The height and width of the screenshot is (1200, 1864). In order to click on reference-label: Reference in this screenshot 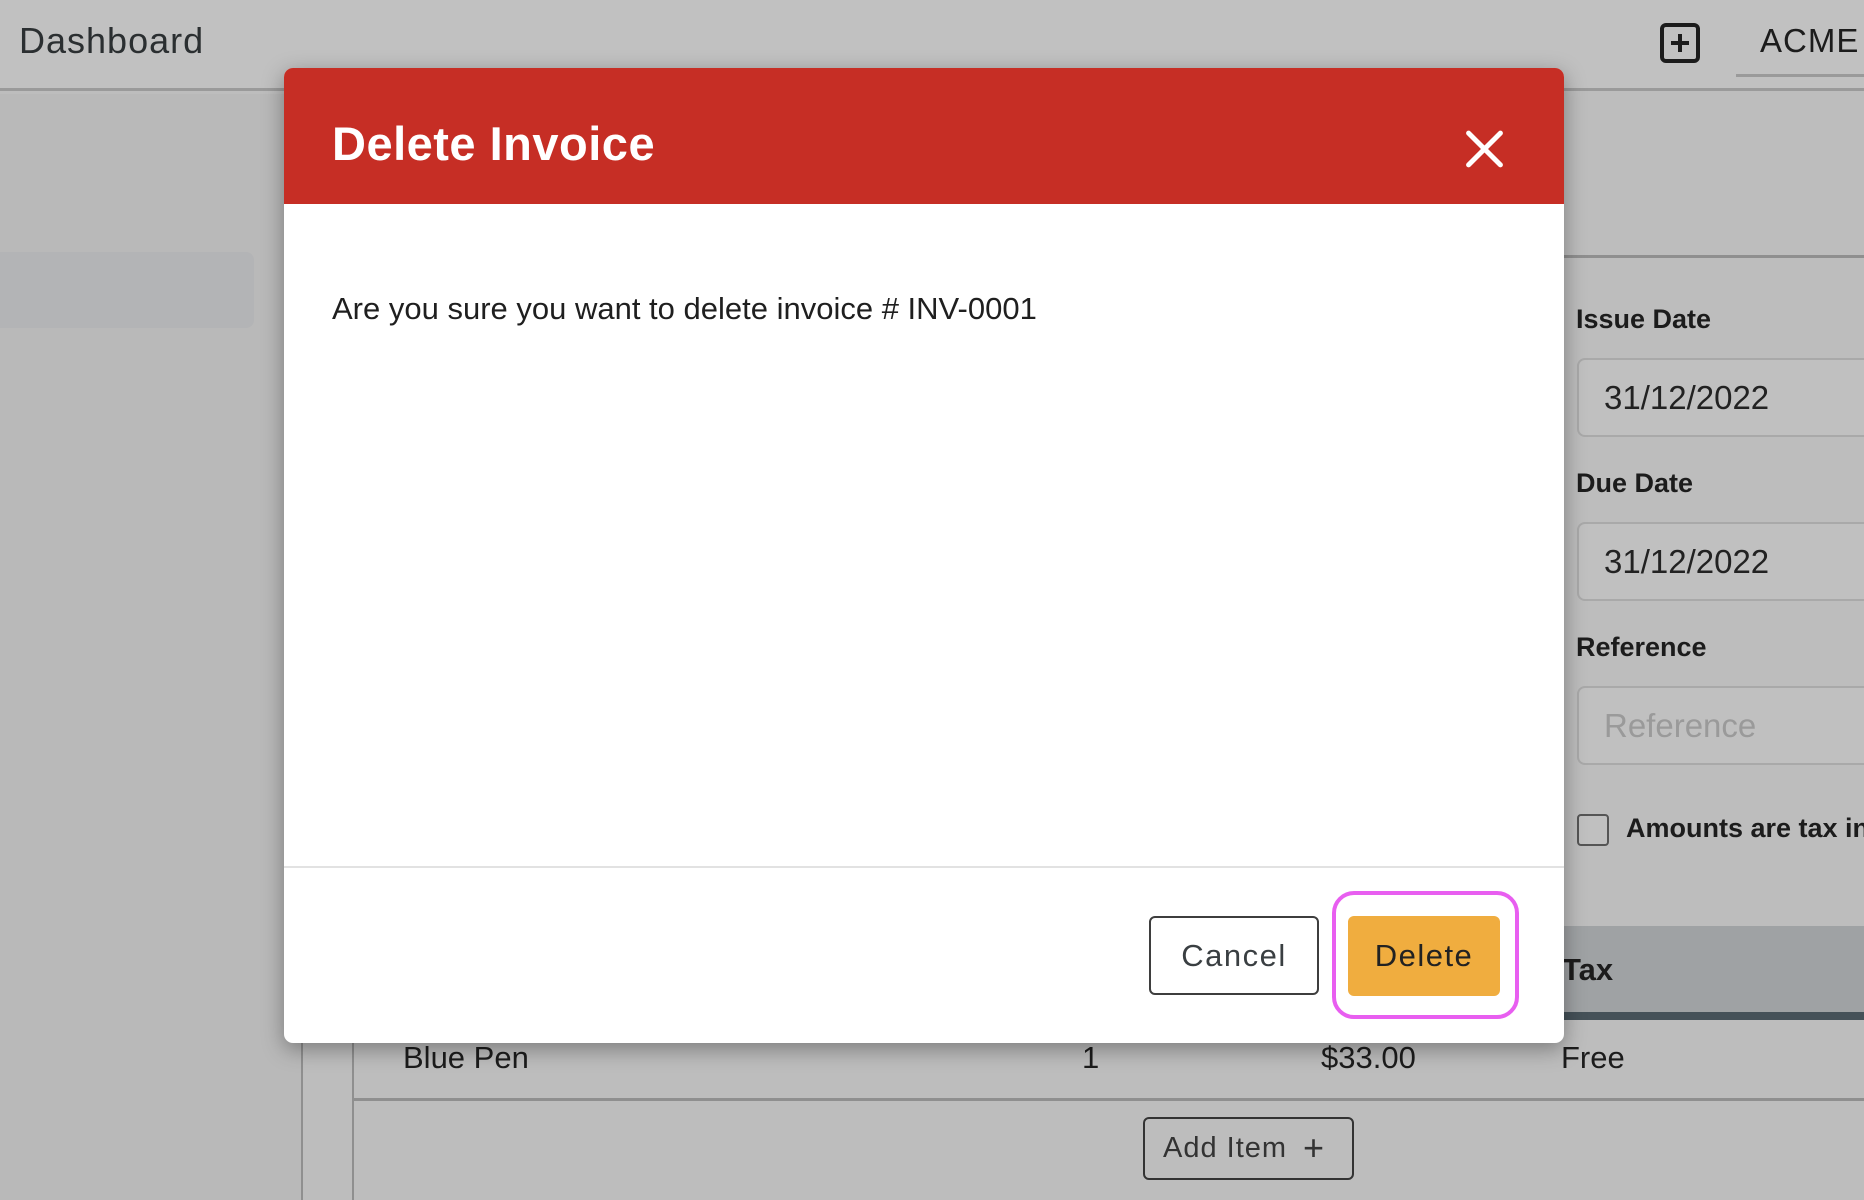, I will do `click(1641, 647)`.